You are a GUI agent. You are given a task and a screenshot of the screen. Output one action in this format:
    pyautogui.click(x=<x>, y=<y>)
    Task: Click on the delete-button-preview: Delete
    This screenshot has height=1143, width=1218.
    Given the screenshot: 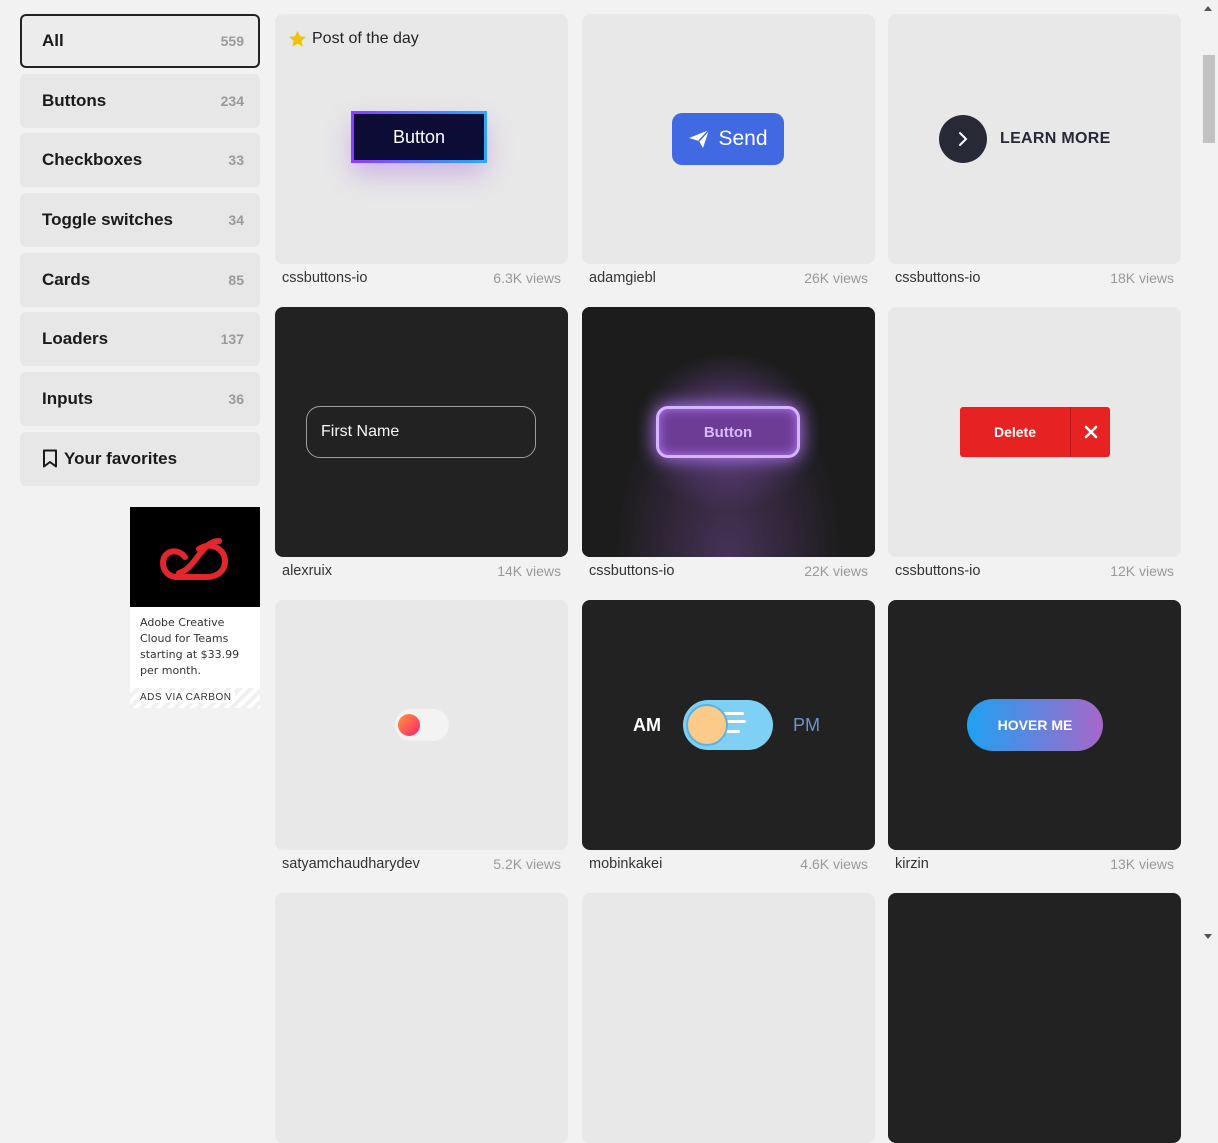 What is the action you would take?
    pyautogui.click(x=1035, y=432)
    